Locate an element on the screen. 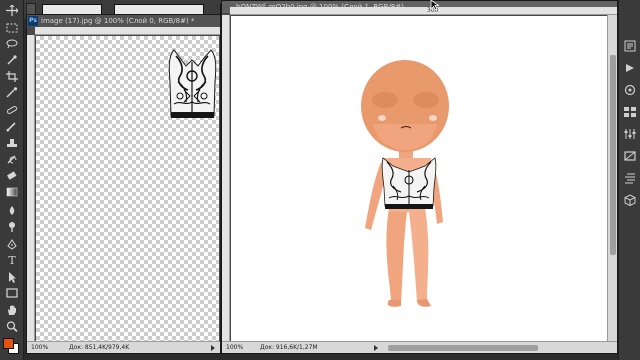 The height and width of the screenshot is (360, 640). eyedropper-tool-icon is located at coordinates (12, 92).